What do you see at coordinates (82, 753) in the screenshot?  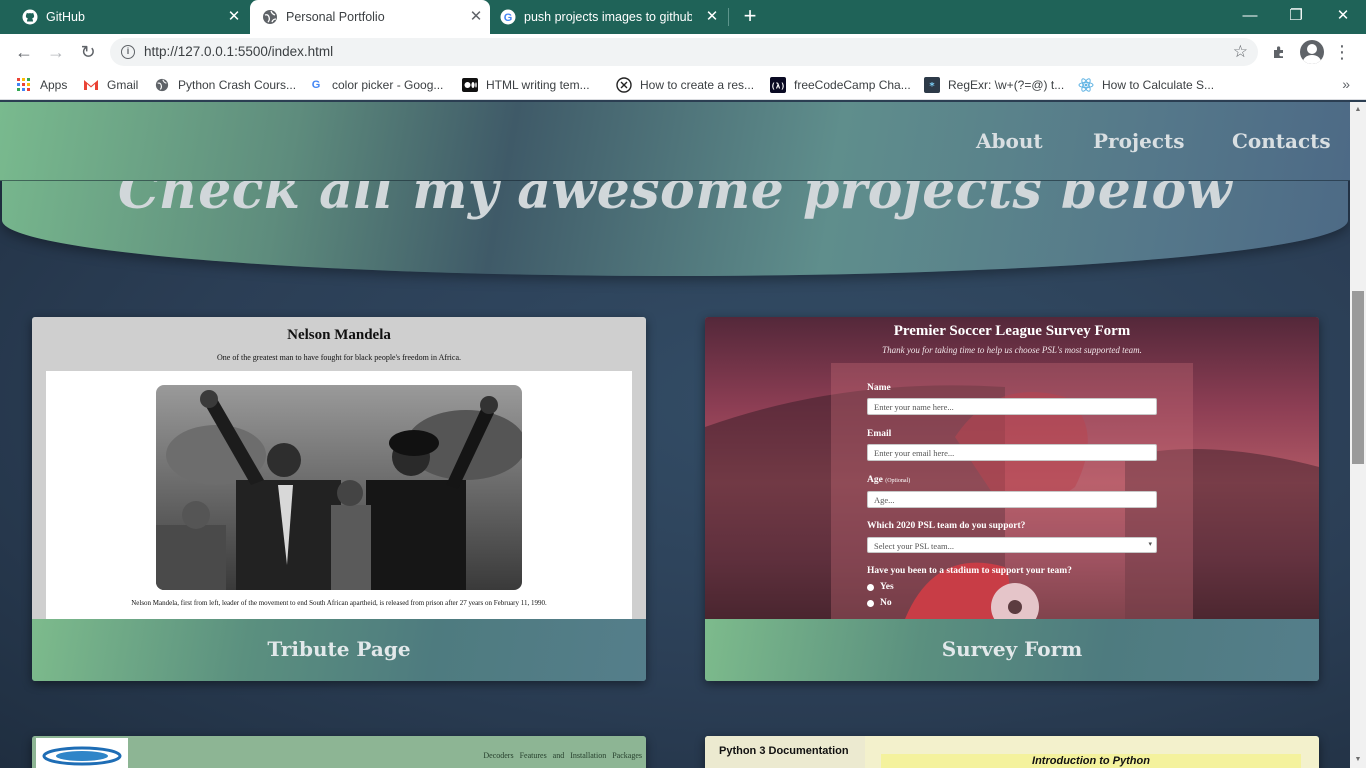 I see `dstv-logo` at bounding box center [82, 753].